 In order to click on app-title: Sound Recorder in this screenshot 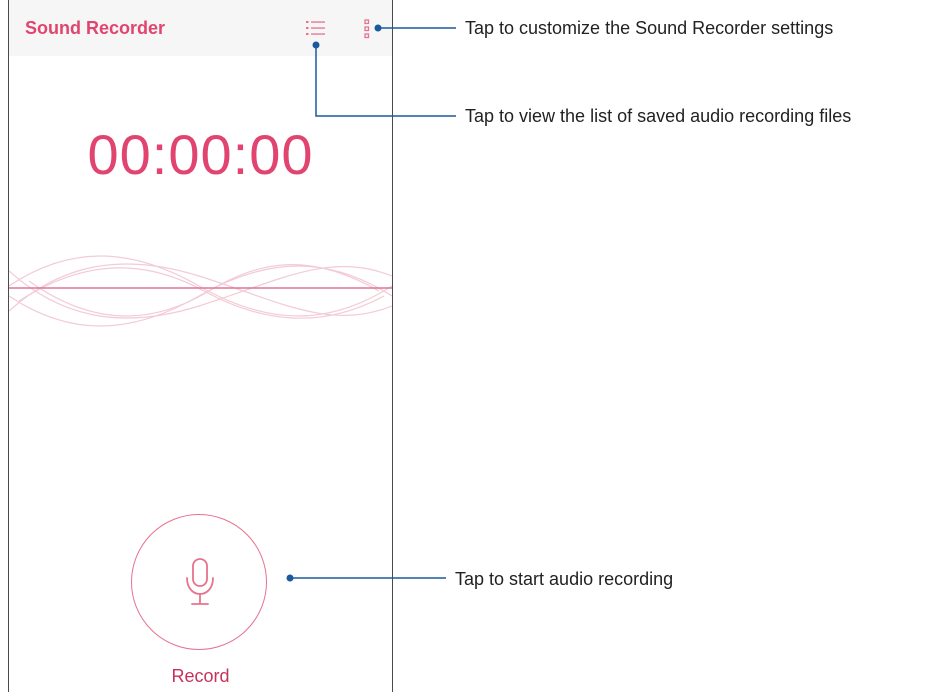, I will do `click(95, 28)`.